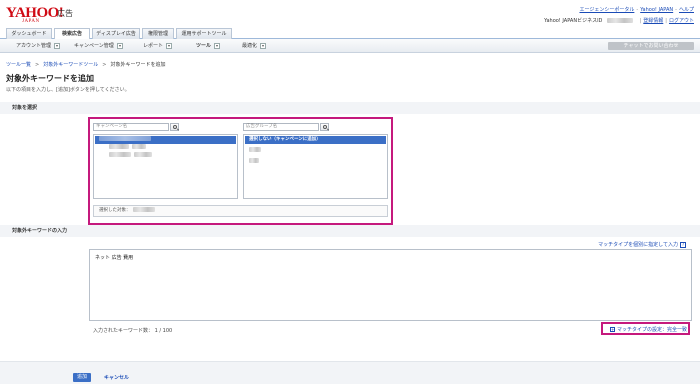 This screenshot has width=700, height=384. I want to click on subnav-label: アカウント管理, so click(34, 46).